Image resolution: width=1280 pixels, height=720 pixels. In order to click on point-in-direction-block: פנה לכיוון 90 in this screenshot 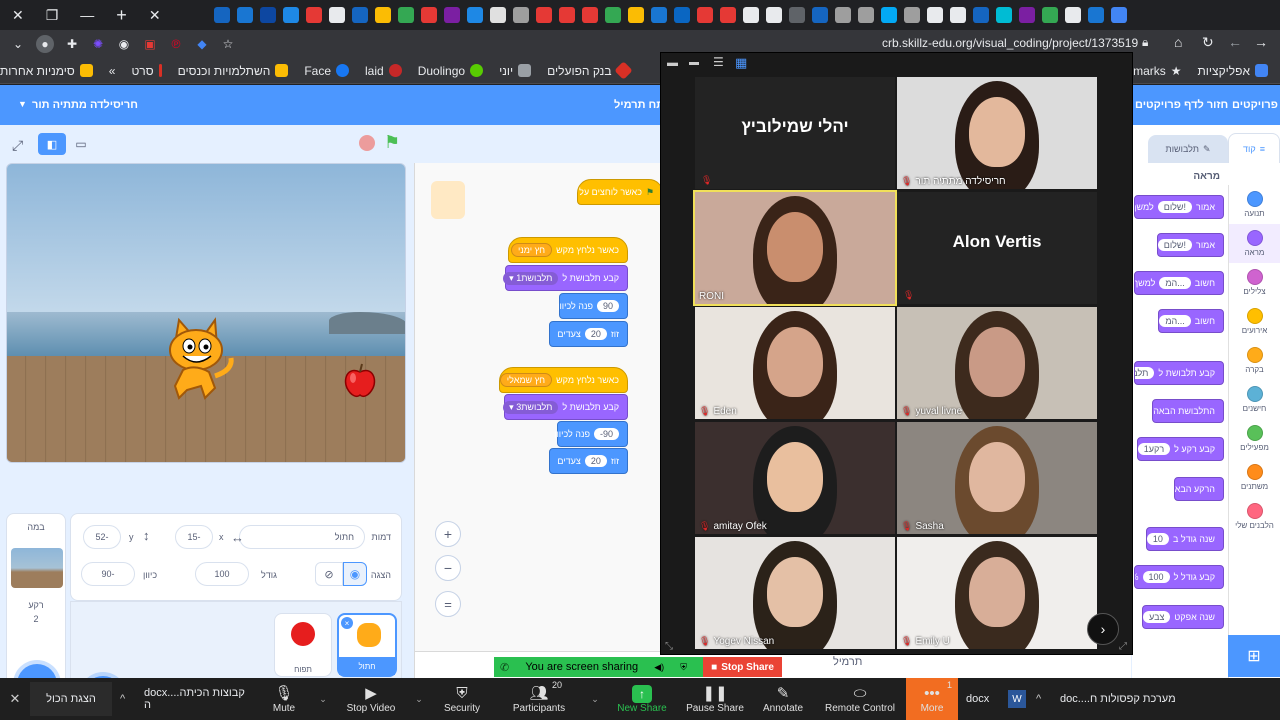, I will do `click(592, 306)`.